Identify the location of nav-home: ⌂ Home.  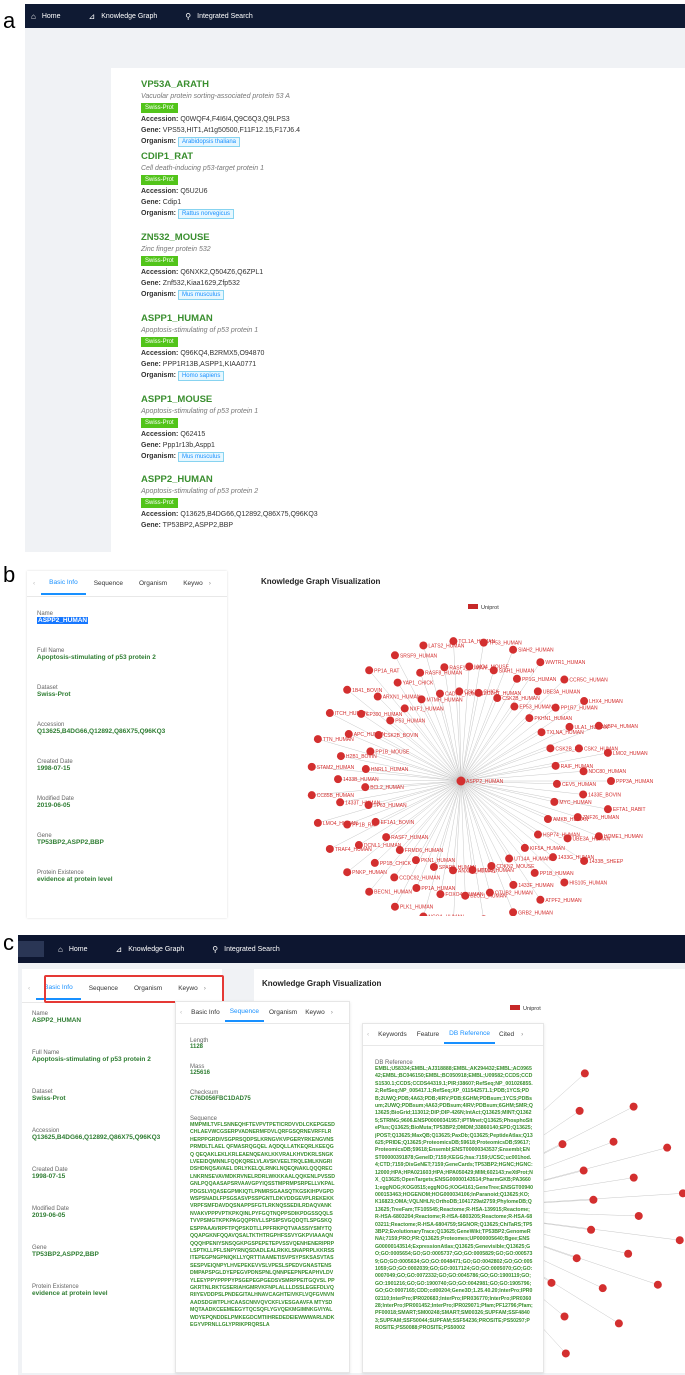
(46, 16).